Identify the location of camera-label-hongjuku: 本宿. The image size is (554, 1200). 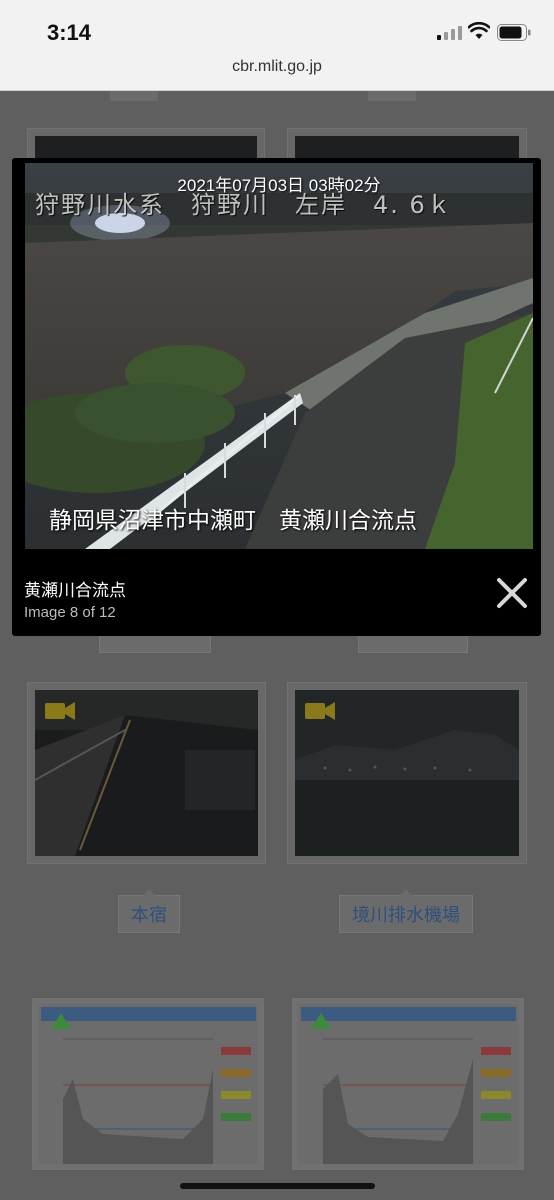
(149, 911).